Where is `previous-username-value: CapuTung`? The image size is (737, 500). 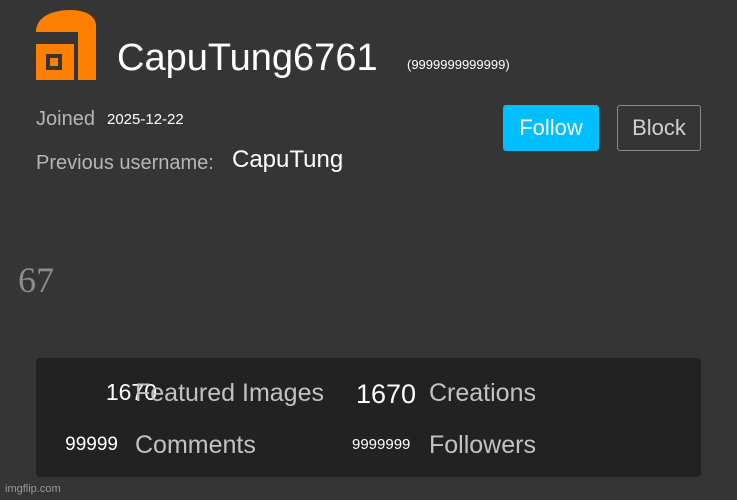 previous-username-value: CapuTung is located at coordinates (288, 159).